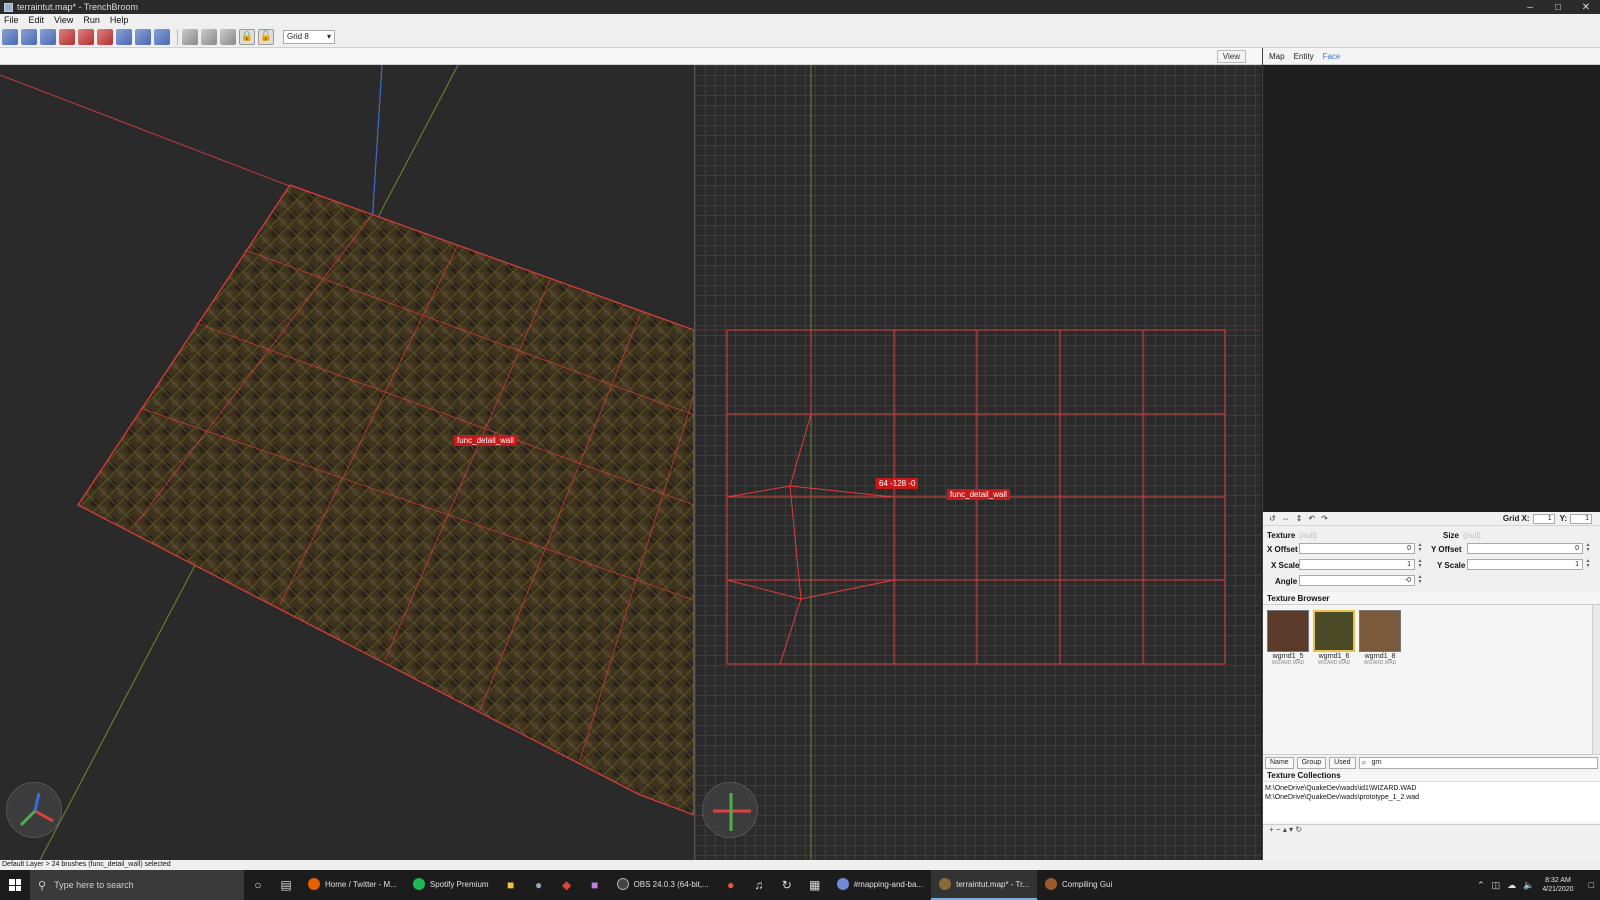 The image size is (1600, 900). I want to click on x-offset-input: 0, so click(1357, 548).